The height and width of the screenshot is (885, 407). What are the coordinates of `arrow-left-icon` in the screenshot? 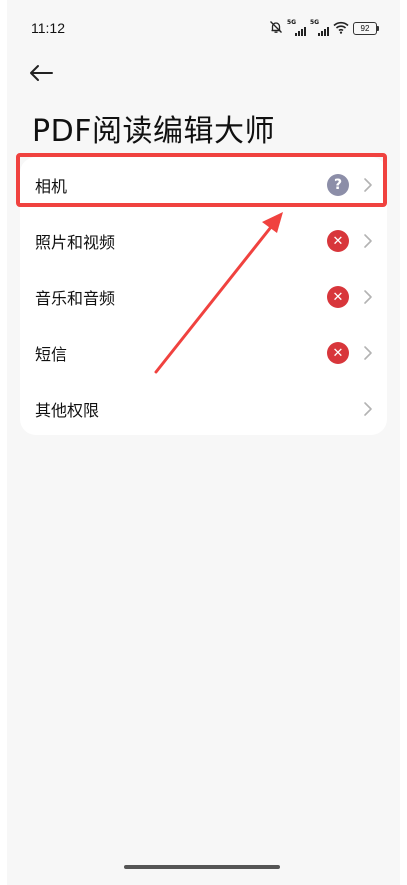 It's located at (41, 73).